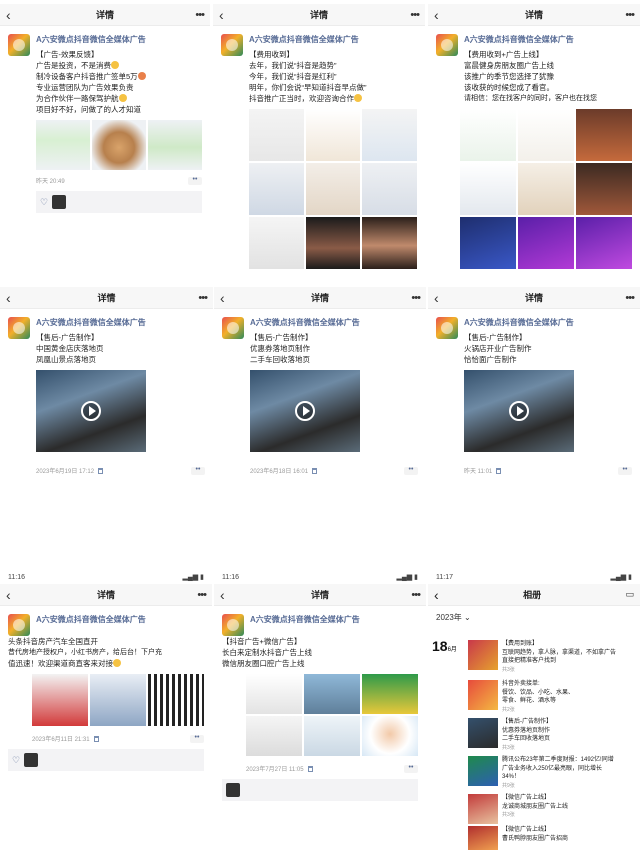  Describe the element at coordinates (390, 736) in the screenshot. I see `dental-ad-image` at that location.